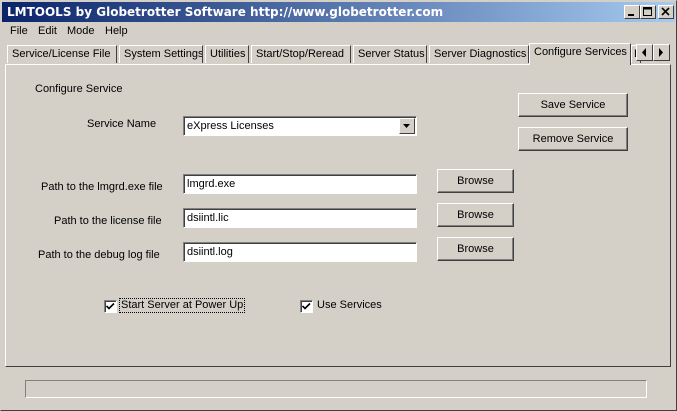  I want to click on maximize-button, so click(648, 12).